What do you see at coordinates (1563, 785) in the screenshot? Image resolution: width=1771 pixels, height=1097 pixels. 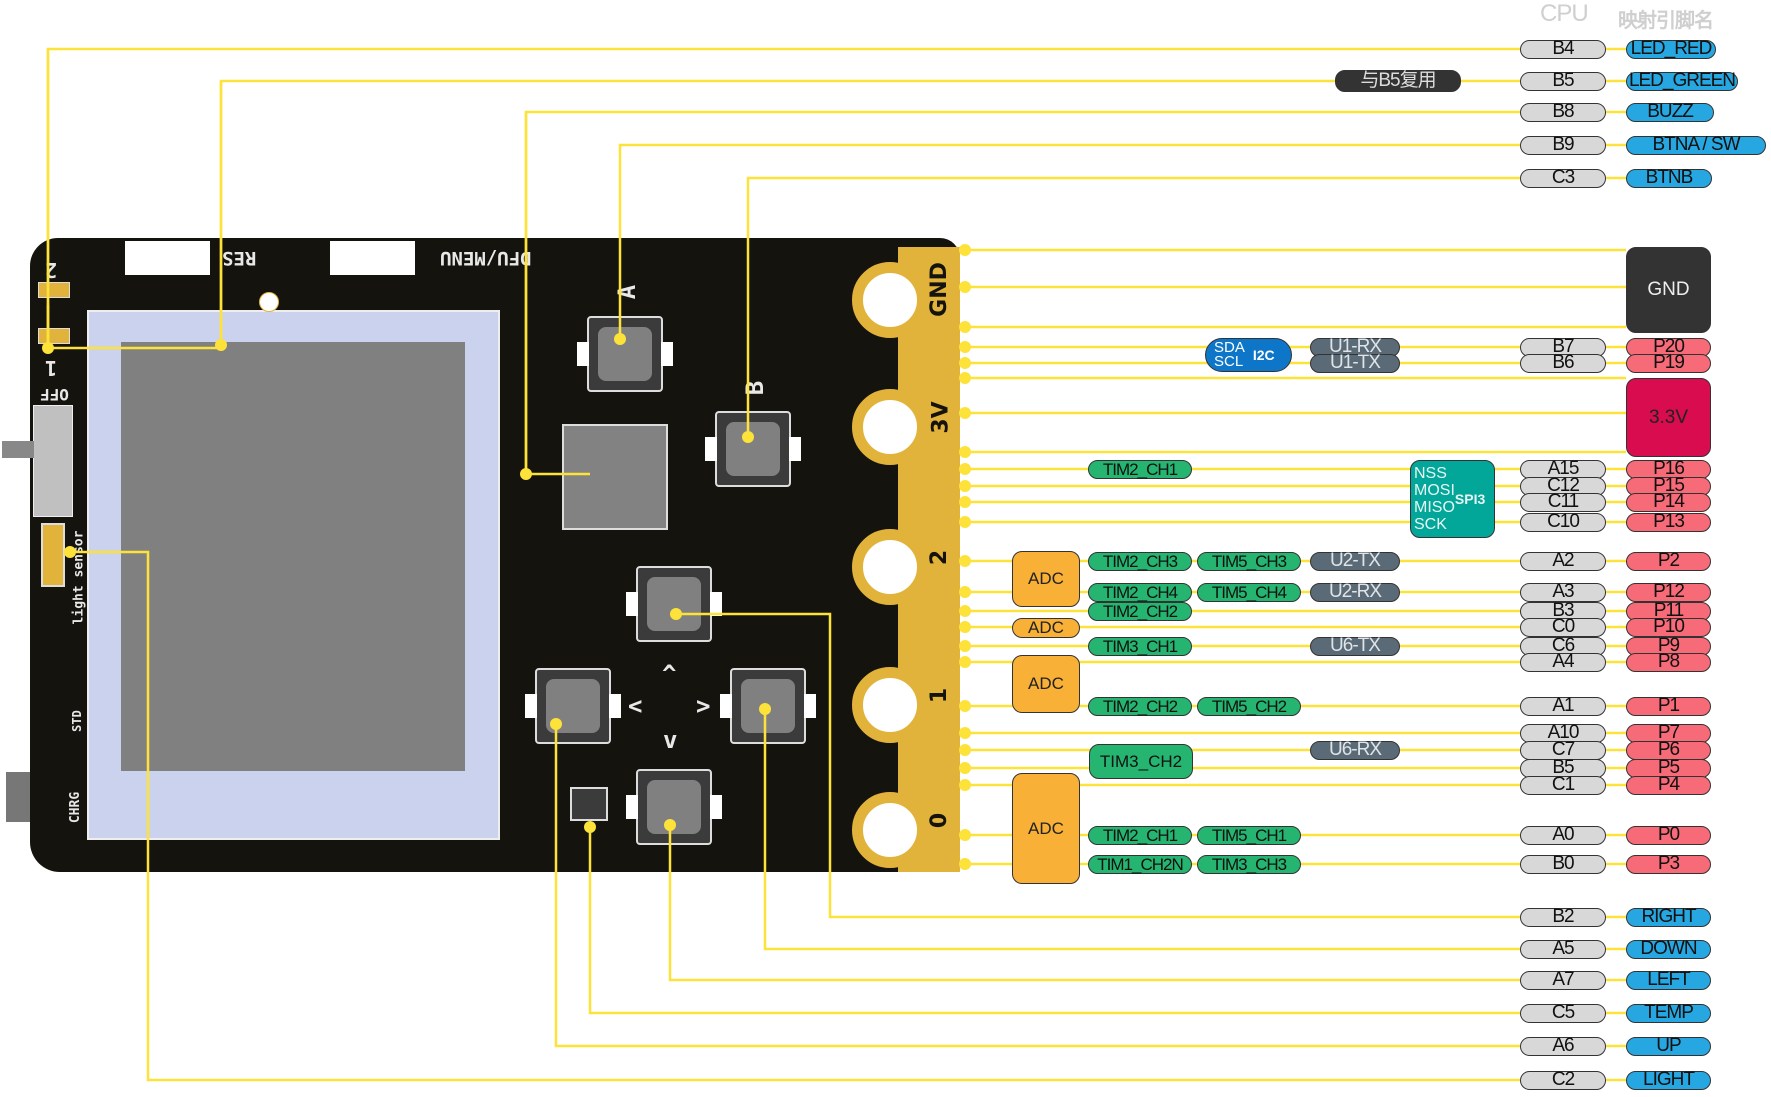 I see `cpu-pin-pill: C1` at bounding box center [1563, 785].